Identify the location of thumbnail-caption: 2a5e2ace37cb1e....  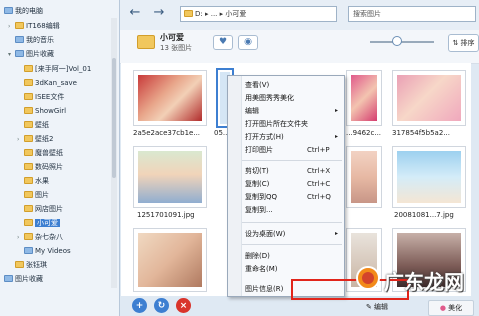
(167, 133).